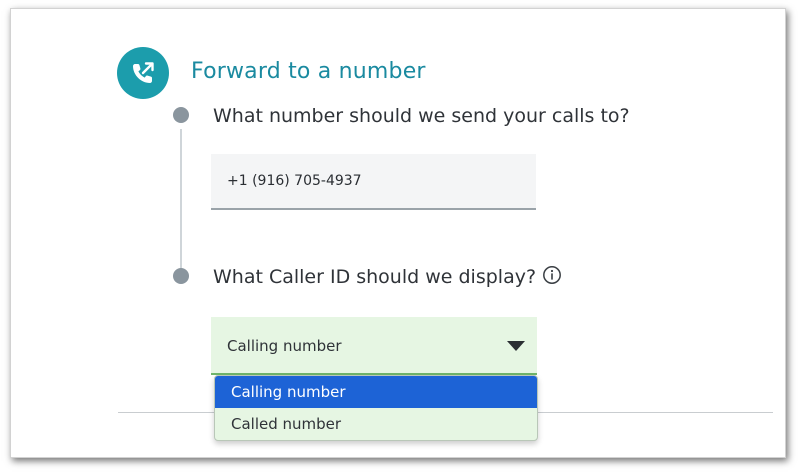  Describe the element at coordinates (181, 115) in the screenshot. I see `step-1-marker` at that location.